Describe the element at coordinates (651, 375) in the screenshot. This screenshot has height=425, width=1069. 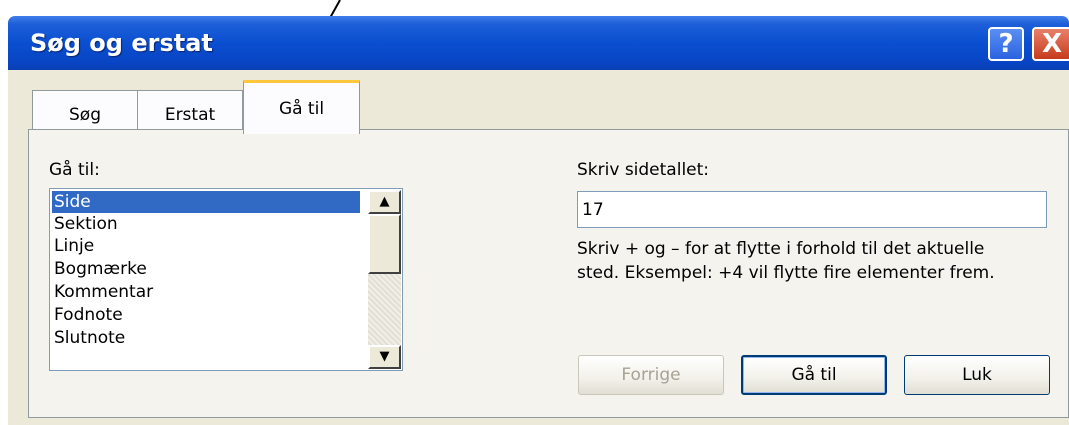
I see `previous-button: Forrige` at that location.